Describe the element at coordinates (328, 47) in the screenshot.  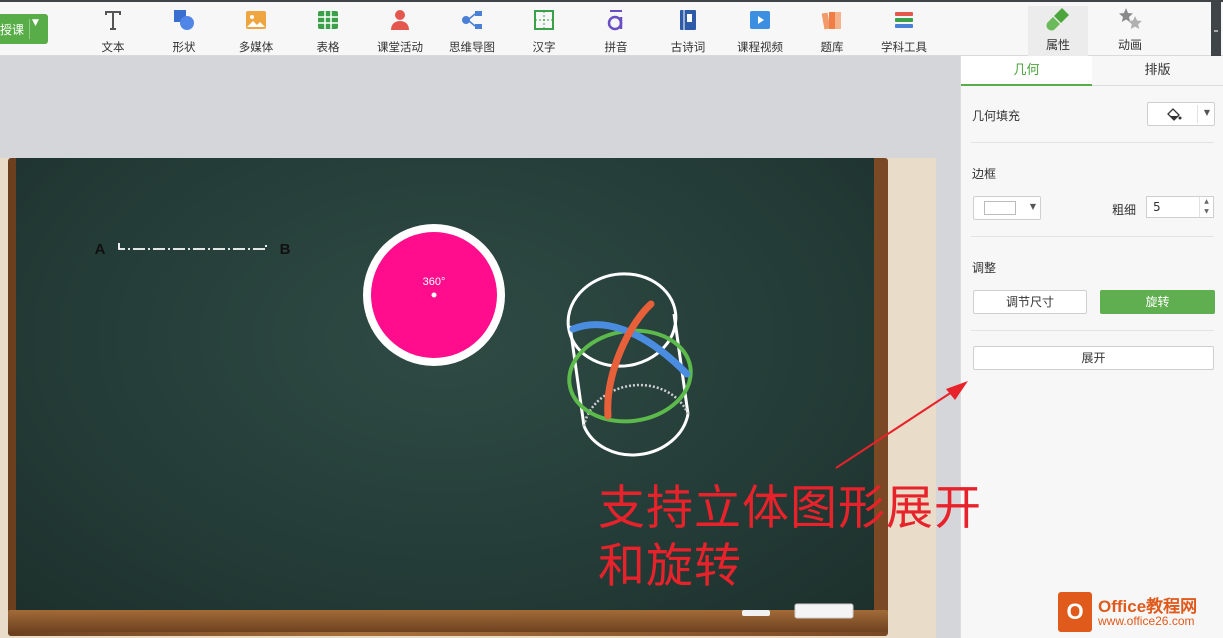
I see `tool-label: 表格` at that location.